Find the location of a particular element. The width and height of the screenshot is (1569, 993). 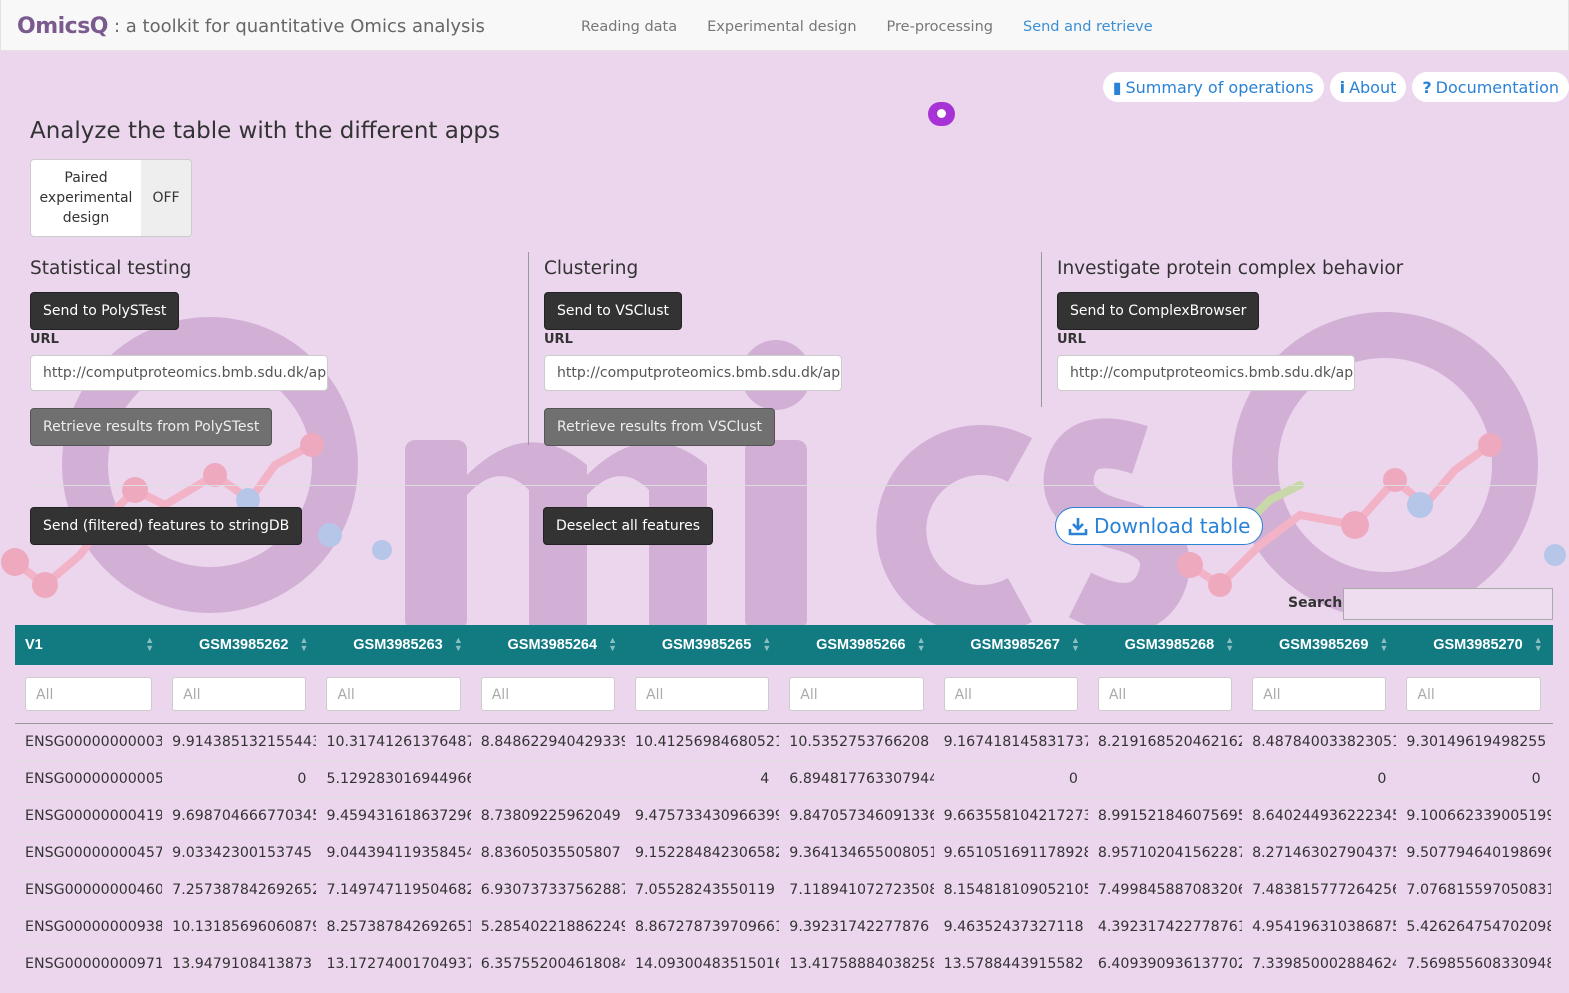

value-cell: 9.46352437327118 is located at coordinates (1010, 927).